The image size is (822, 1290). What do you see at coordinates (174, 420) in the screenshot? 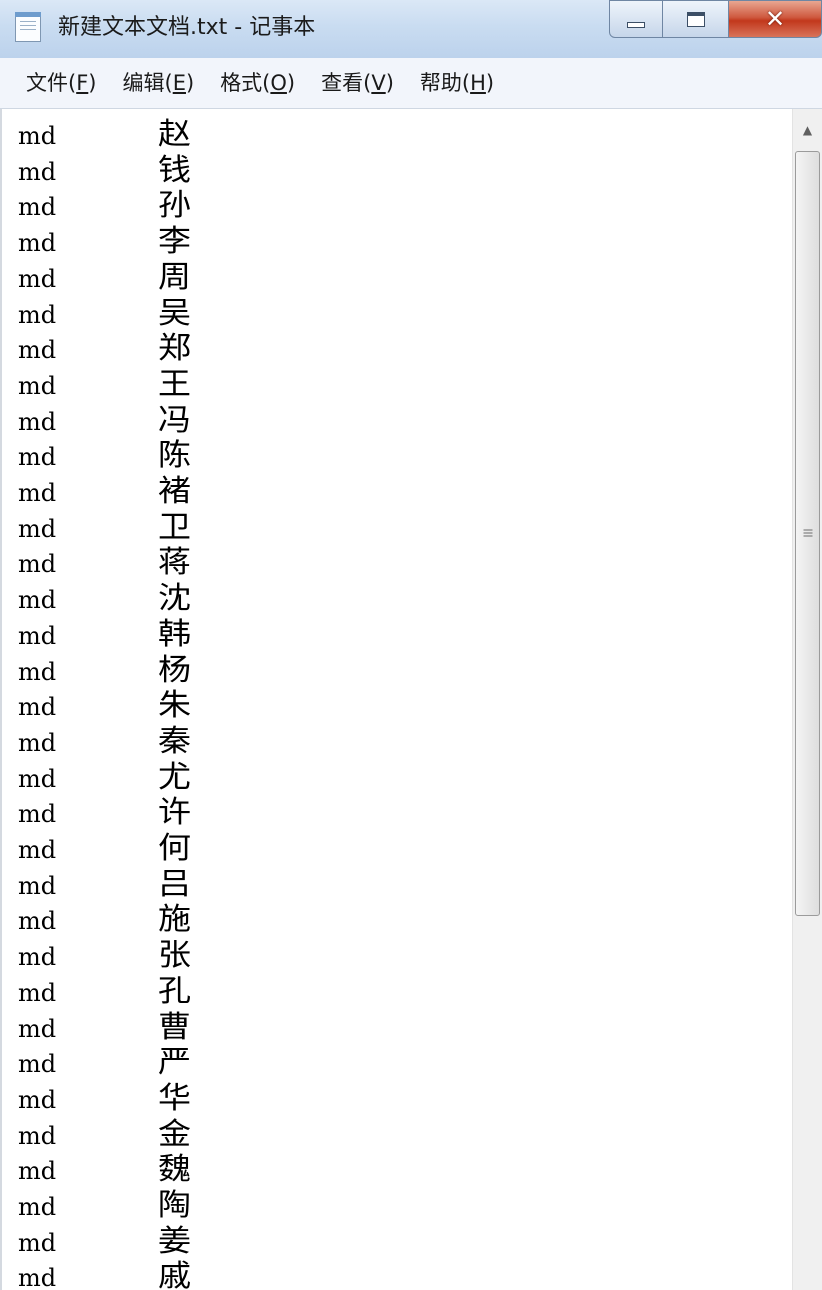
I see `line-surname: 冯` at bounding box center [174, 420].